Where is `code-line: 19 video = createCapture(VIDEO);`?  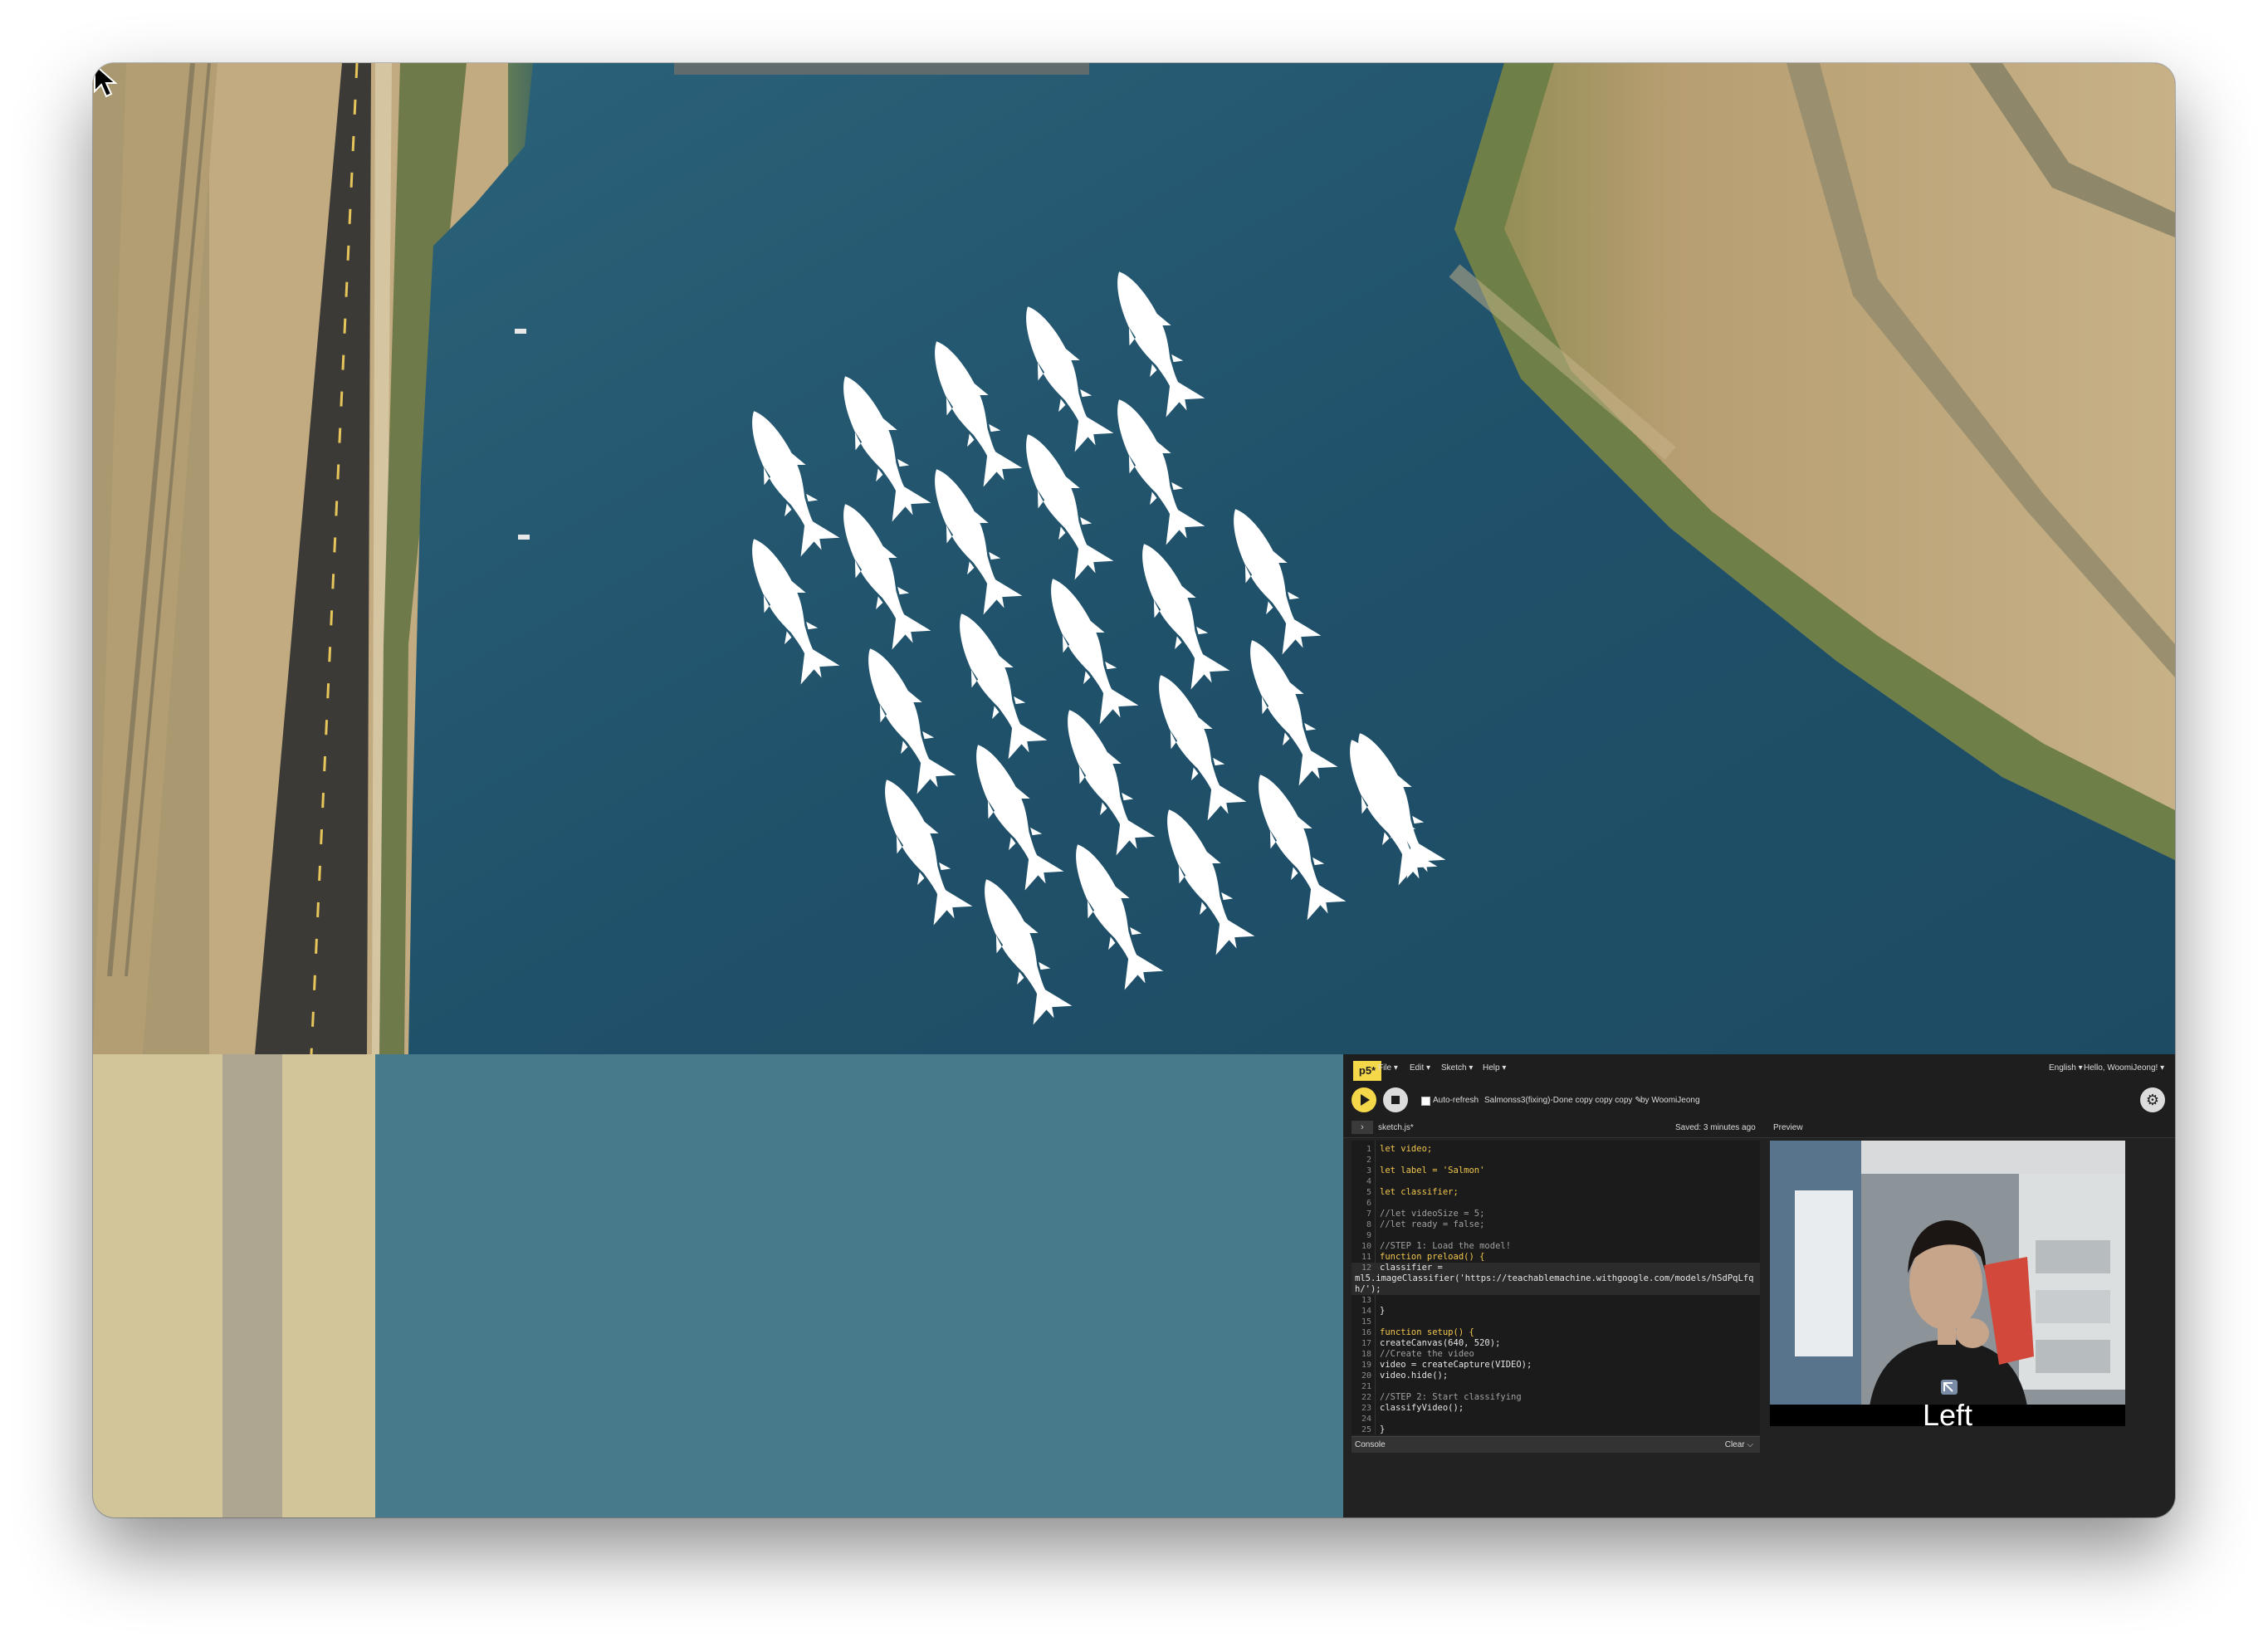
code-line: 19 video = createCapture(VIDEO); is located at coordinates (1446, 1365).